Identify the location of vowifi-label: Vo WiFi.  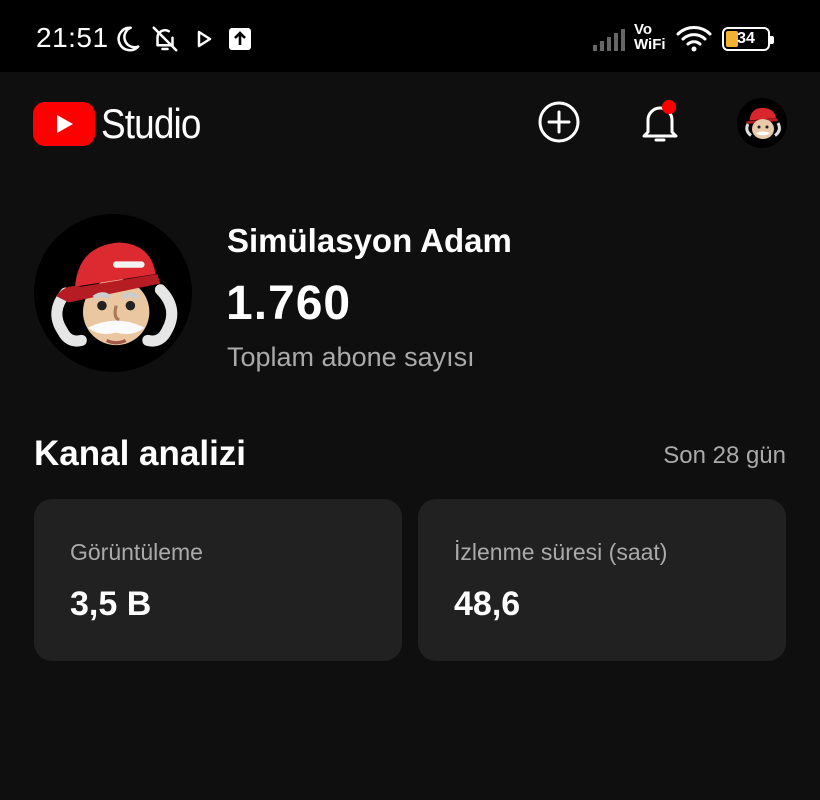
(650, 39).